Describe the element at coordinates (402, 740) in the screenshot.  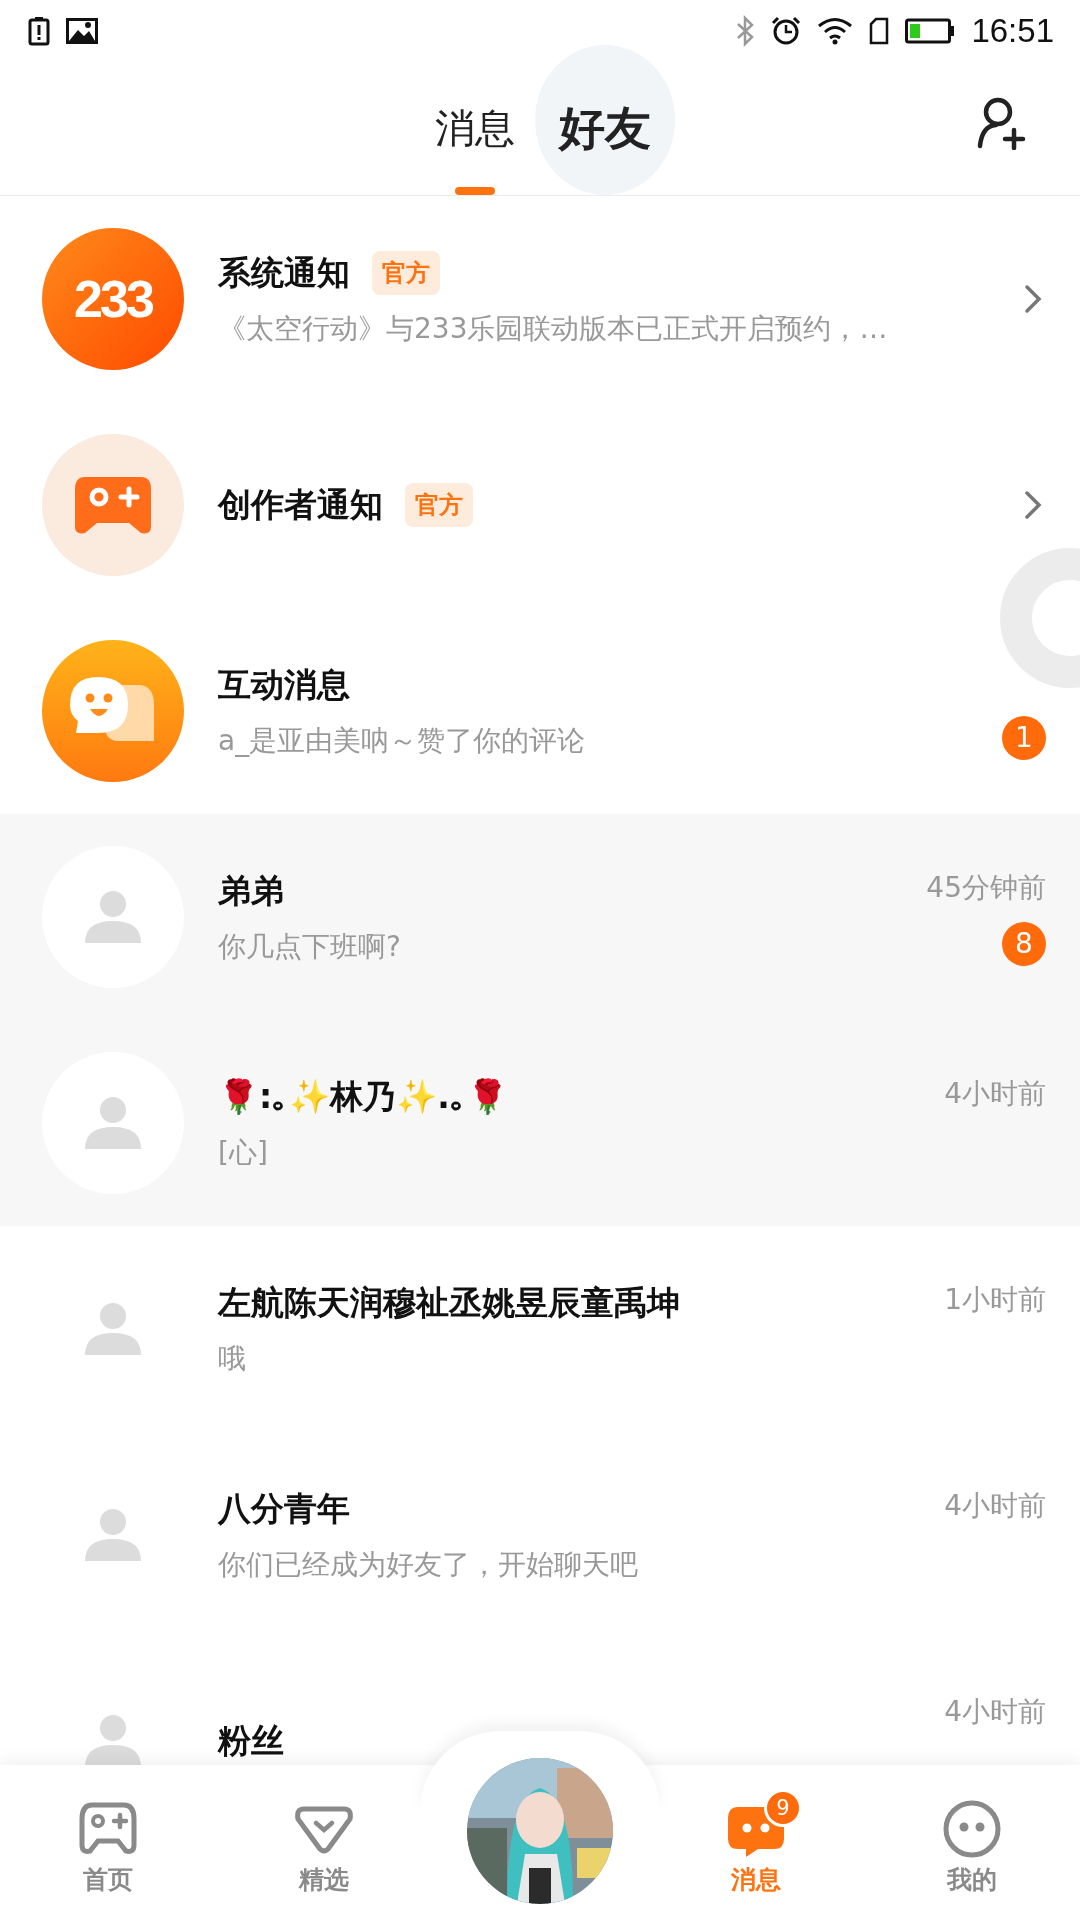
I see `message-preview: a_是亚由美呐～赞了你的评论` at that location.